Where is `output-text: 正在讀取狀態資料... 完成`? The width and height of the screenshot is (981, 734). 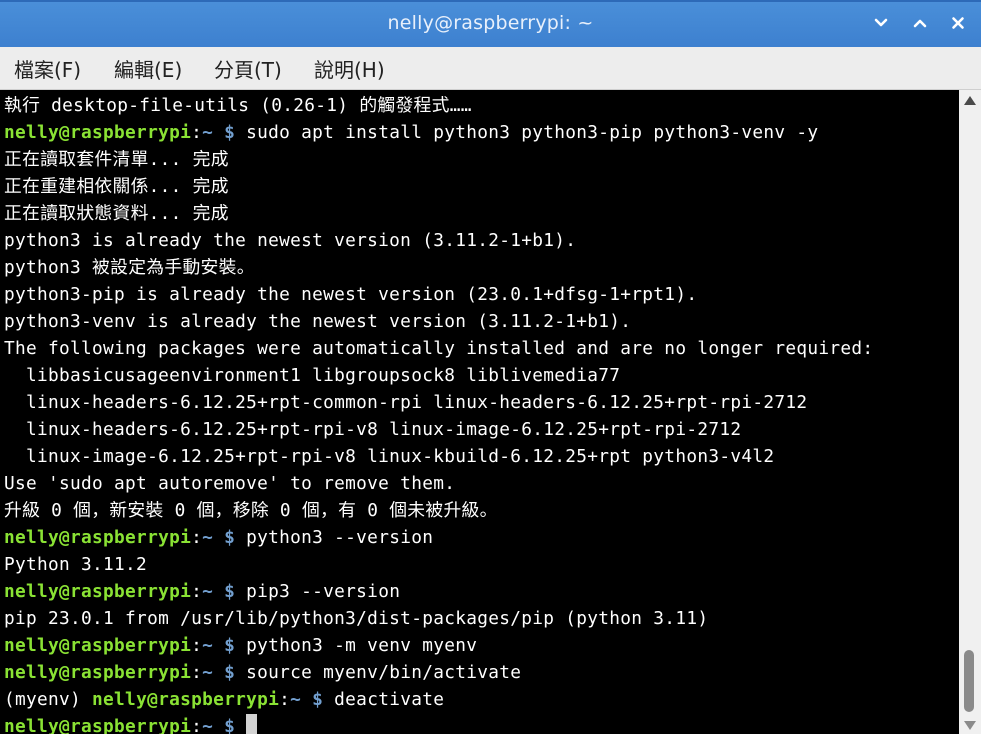 output-text: 正在讀取狀態資料... 完成 is located at coordinates (116, 213).